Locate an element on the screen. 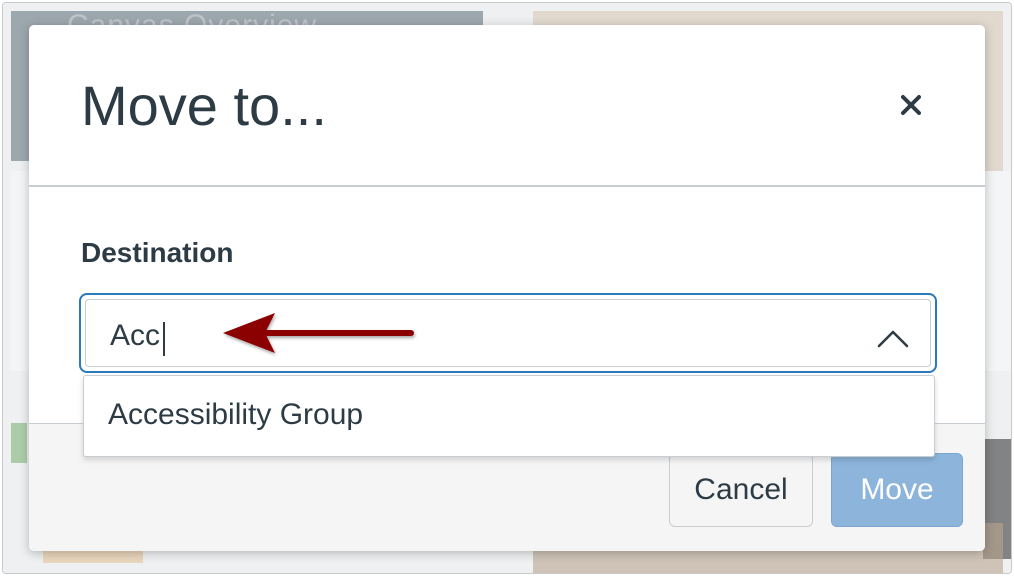  close-icon is located at coordinates (911, 105).